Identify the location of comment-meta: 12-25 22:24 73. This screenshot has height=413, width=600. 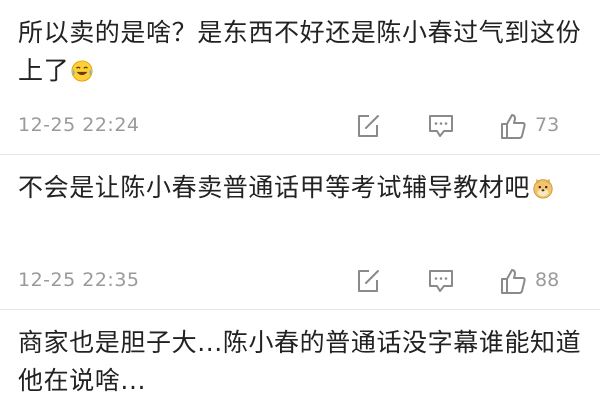
(300, 126).